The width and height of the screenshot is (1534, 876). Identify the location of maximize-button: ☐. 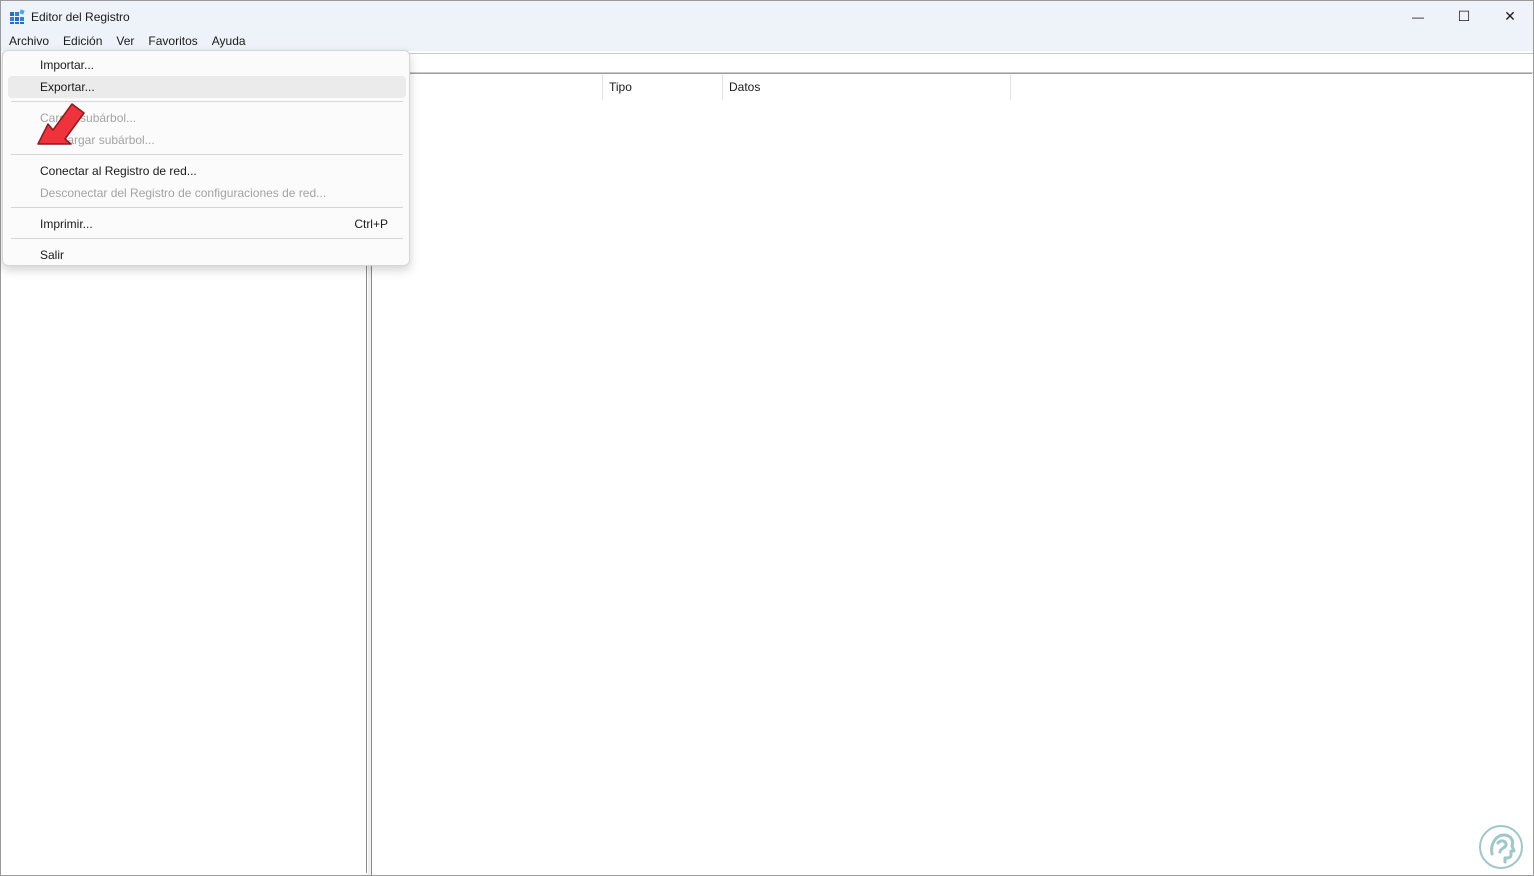
(1464, 16).